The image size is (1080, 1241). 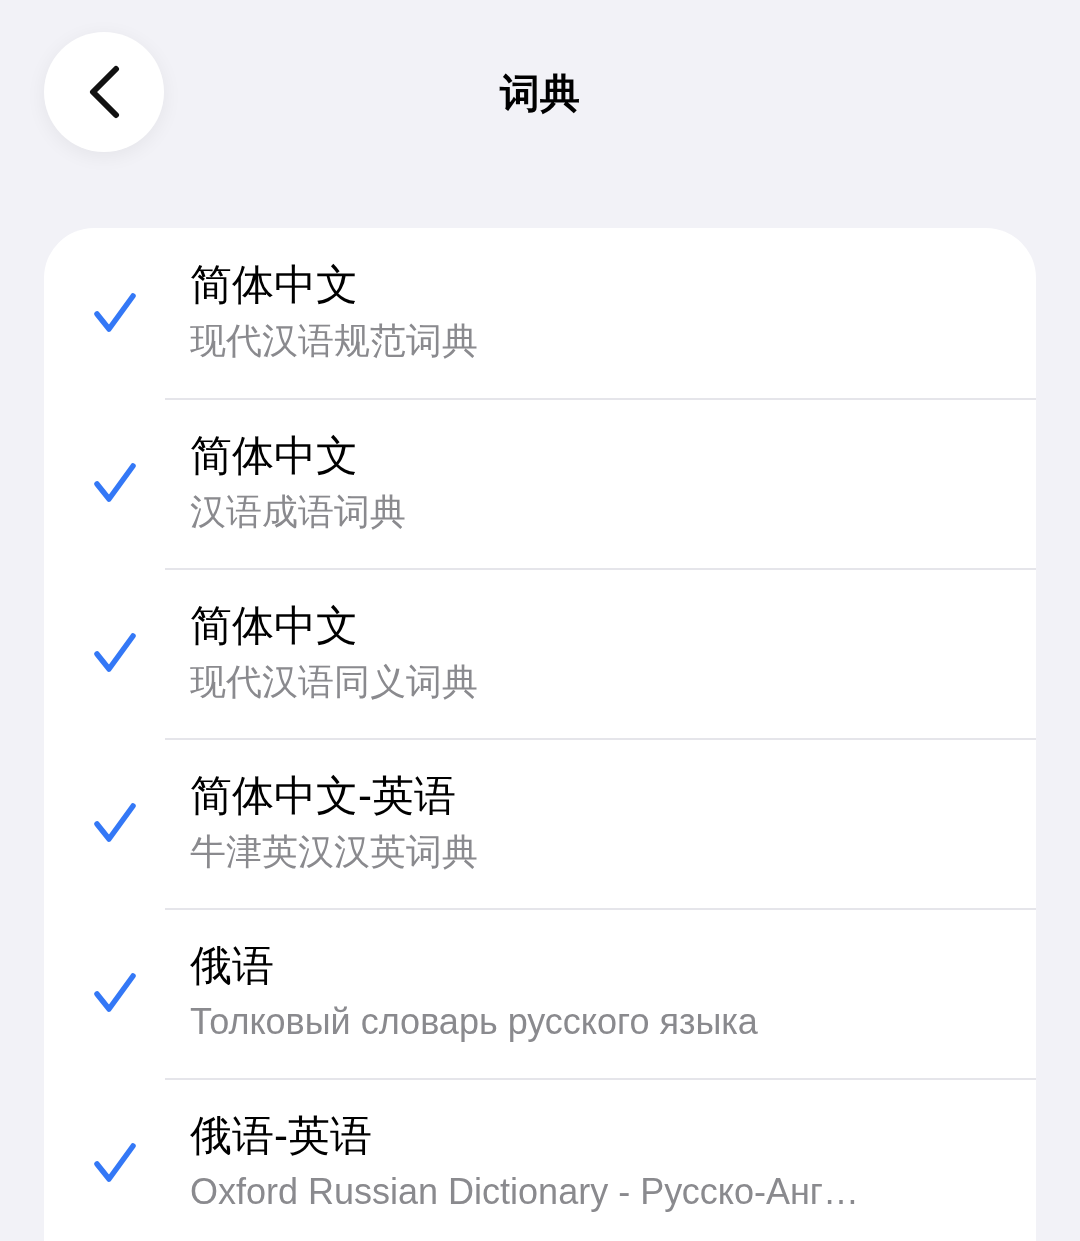 I want to click on dictionary-name: Толковый словарь русского языка, so click(x=474, y=1022).